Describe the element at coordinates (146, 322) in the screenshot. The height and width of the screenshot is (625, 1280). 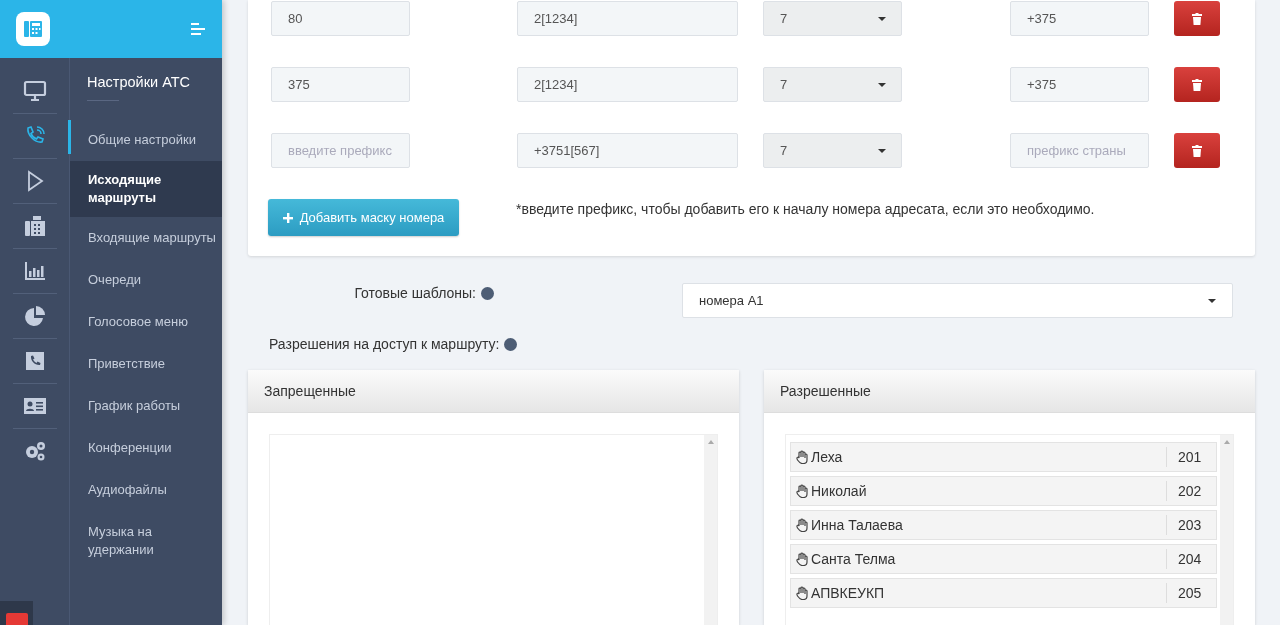
I see `menu-item: Голосовое меню` at that location.